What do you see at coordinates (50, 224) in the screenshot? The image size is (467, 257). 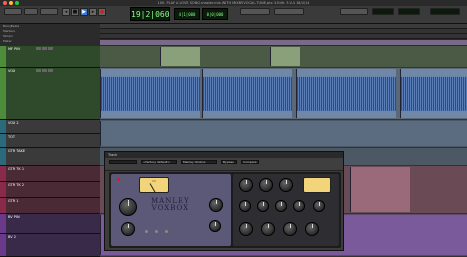 I see `track-header: BV PIN` at bounding box center [50, 224].